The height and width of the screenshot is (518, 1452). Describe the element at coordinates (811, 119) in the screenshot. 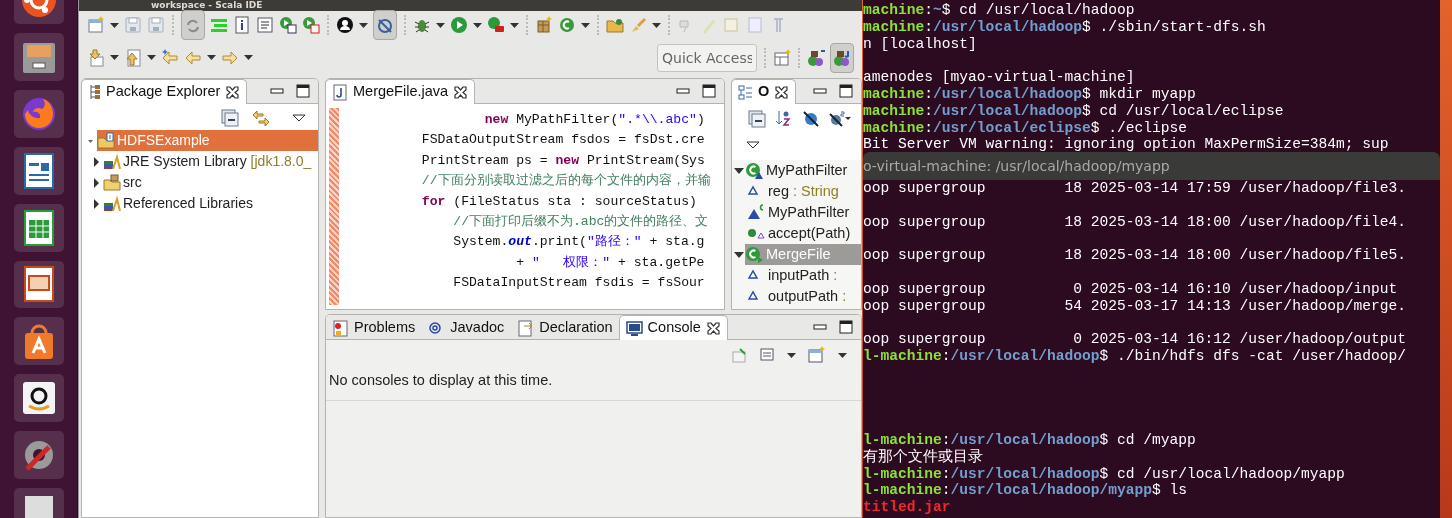

I see `hide-fields-icon` at that location.